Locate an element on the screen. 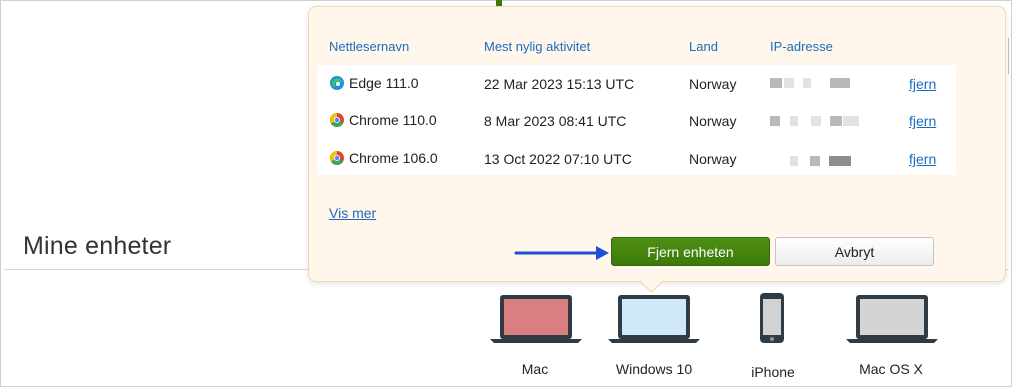  column-header-country: Land is located at coordinates (703, 46).